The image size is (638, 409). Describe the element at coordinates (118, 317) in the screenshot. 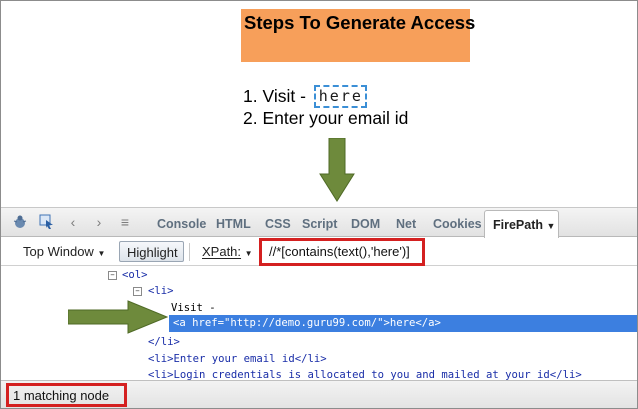

I see `right-arrow-icon` at that location.